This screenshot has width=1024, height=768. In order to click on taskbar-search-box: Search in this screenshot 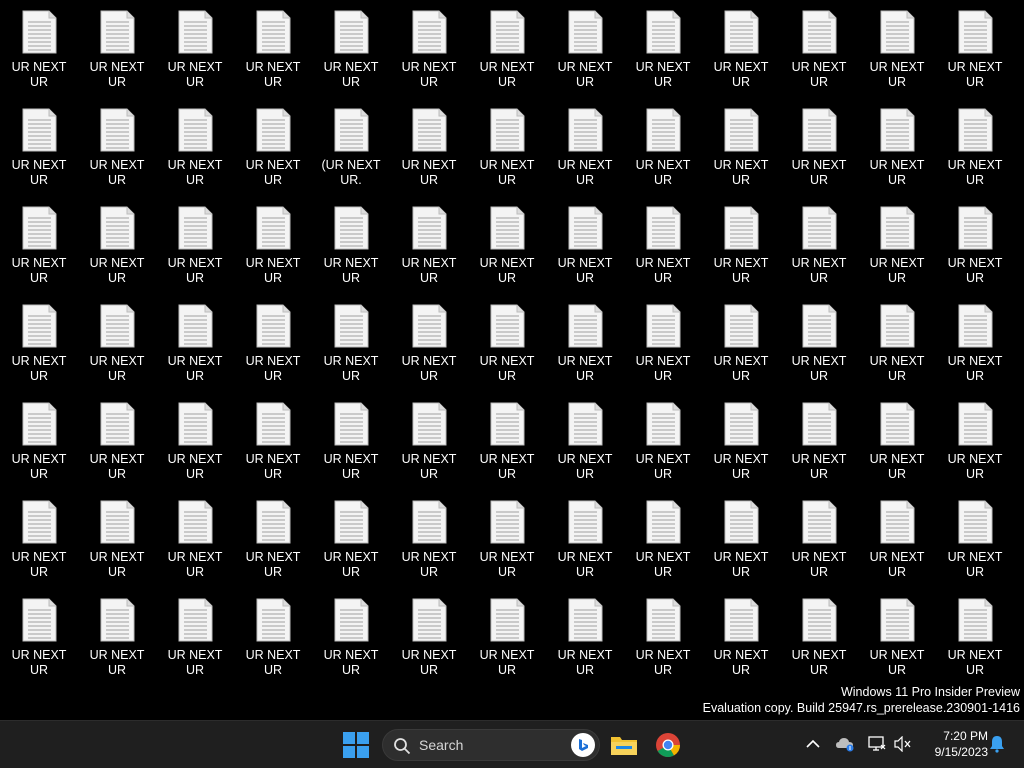, I will do `click(491, 745)`.